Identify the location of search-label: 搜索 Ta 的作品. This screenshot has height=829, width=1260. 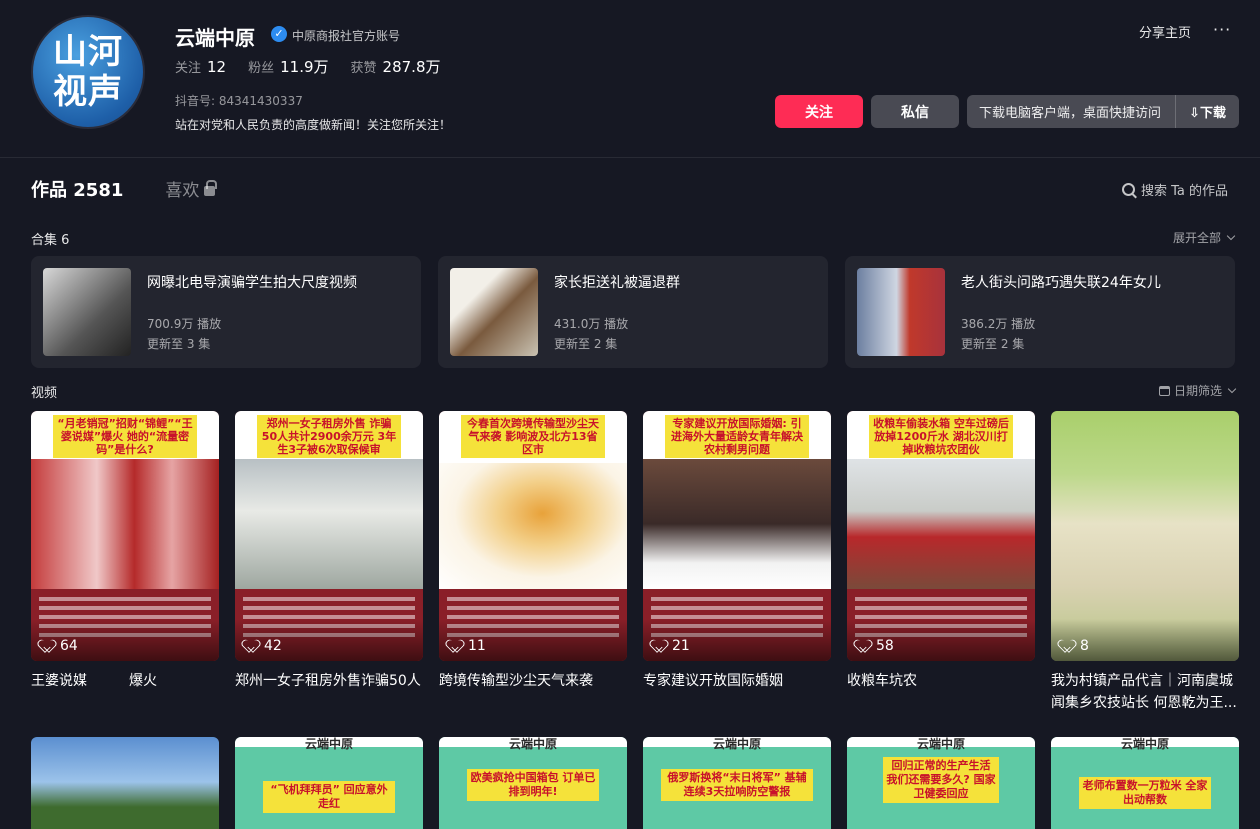
(1185, 191).